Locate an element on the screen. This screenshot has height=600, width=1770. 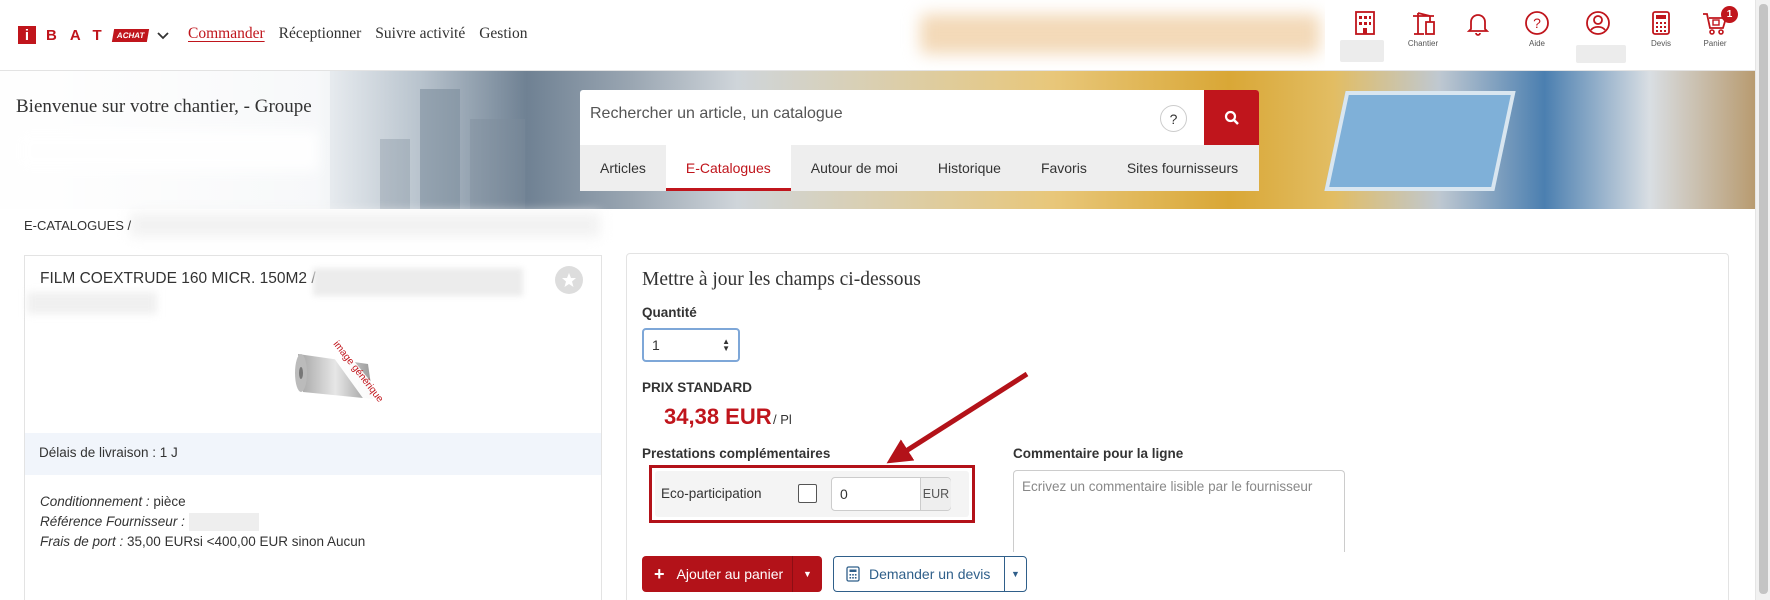
header-notifications is located at coordinates (1478, 23).